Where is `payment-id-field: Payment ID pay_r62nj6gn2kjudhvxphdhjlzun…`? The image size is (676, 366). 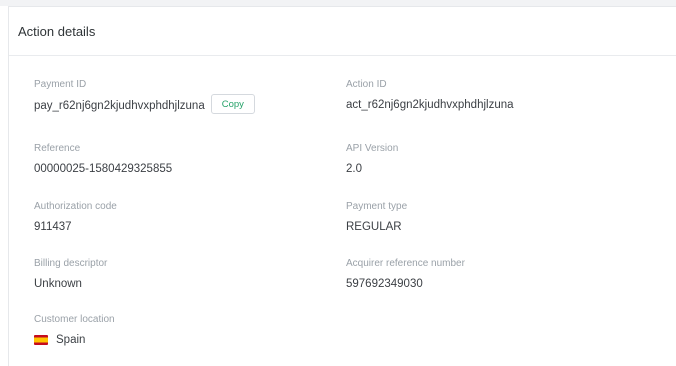
payment-id-field: Payment ID pay_r62nj6gn2kjudhvxphdhjlzun… is located at coordinates (144, 96).